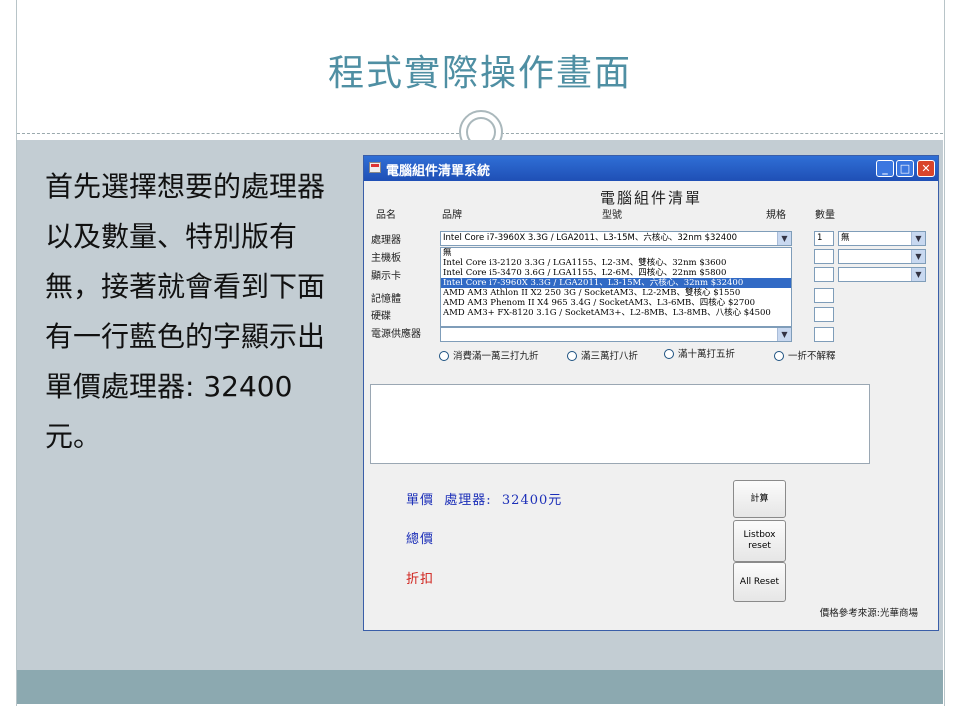  I want to click on list-item: 無, so click(616, 253).